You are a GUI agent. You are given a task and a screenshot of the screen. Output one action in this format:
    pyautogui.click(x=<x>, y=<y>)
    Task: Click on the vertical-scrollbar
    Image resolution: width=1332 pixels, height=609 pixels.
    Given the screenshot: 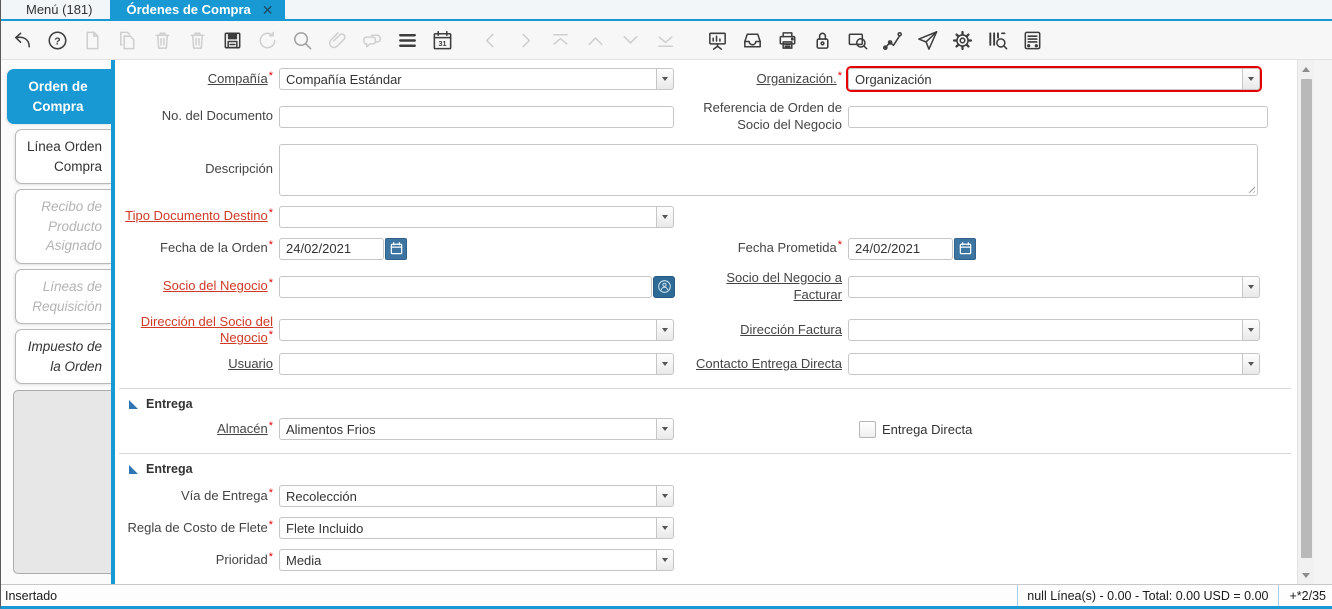 What is the action you would take?
    pyautogui.click(x=1305, y=322)
    